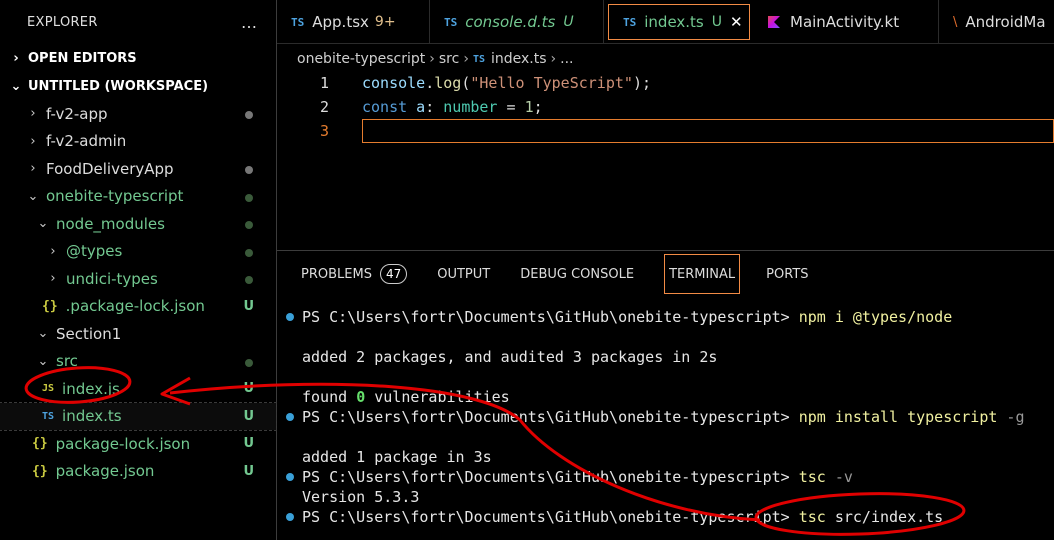 The width and height of the screenshot is (1054, 540). I want to click on terminal-line: found 0 vulnerabilities, so click(406, 397).